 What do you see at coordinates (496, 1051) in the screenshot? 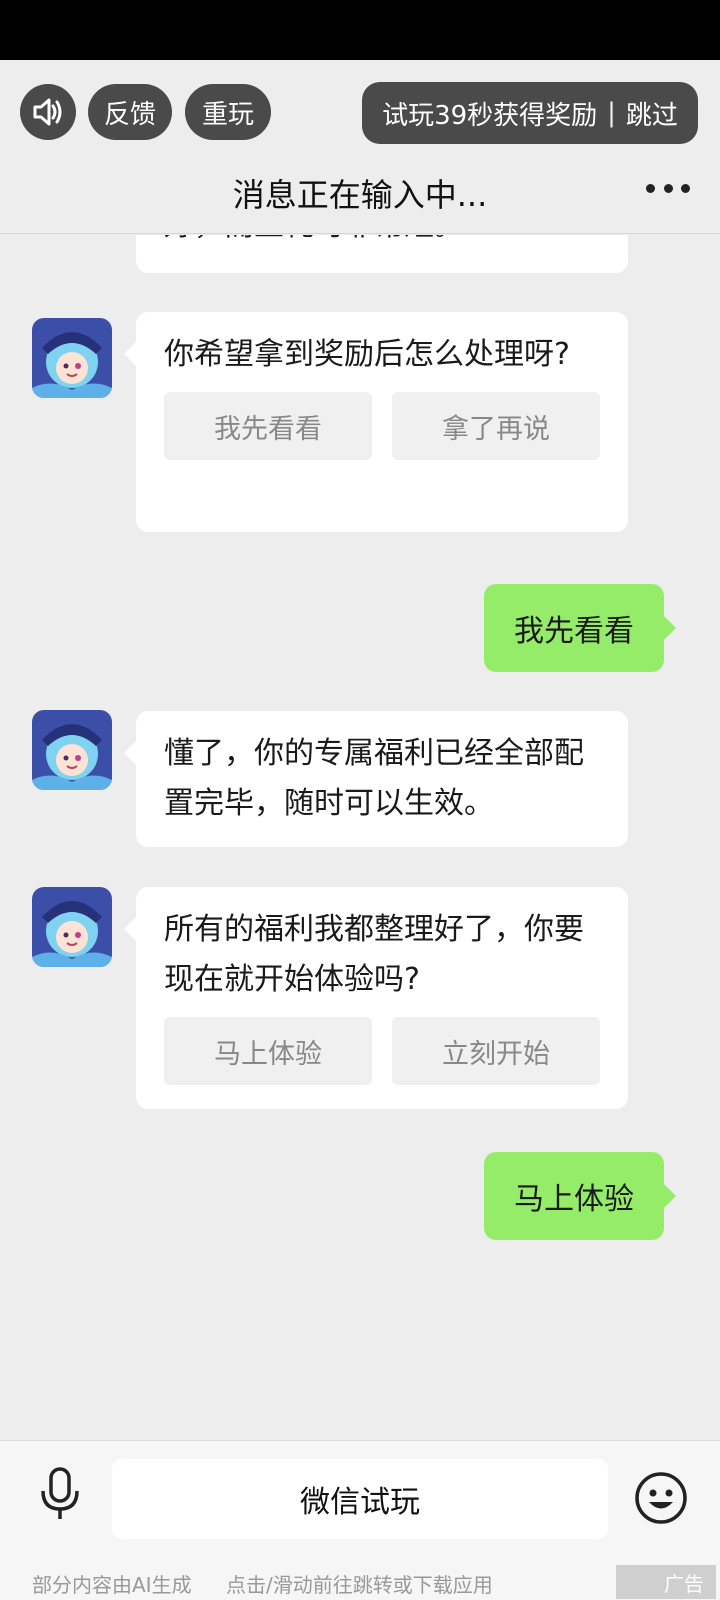
I see `option-button: 立刻开始` at bounding box center [496, 1051].